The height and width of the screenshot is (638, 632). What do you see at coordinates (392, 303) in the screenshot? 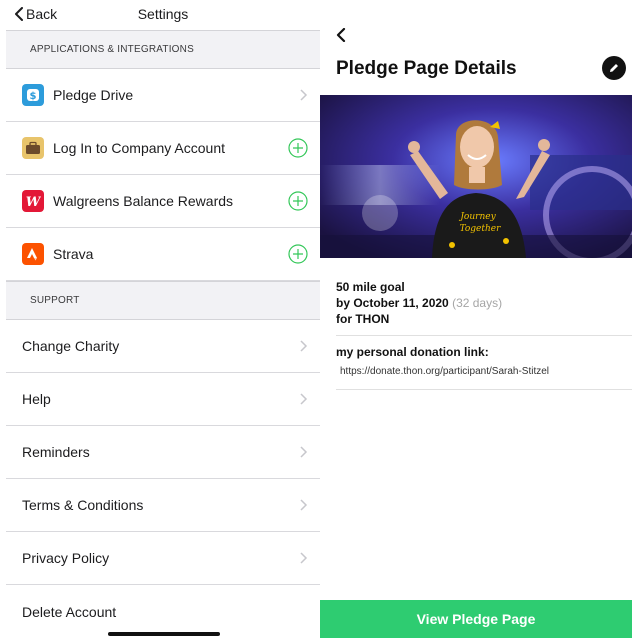
I see `deadline-date: by October 11, 2020` at bounding box center [392, 303].